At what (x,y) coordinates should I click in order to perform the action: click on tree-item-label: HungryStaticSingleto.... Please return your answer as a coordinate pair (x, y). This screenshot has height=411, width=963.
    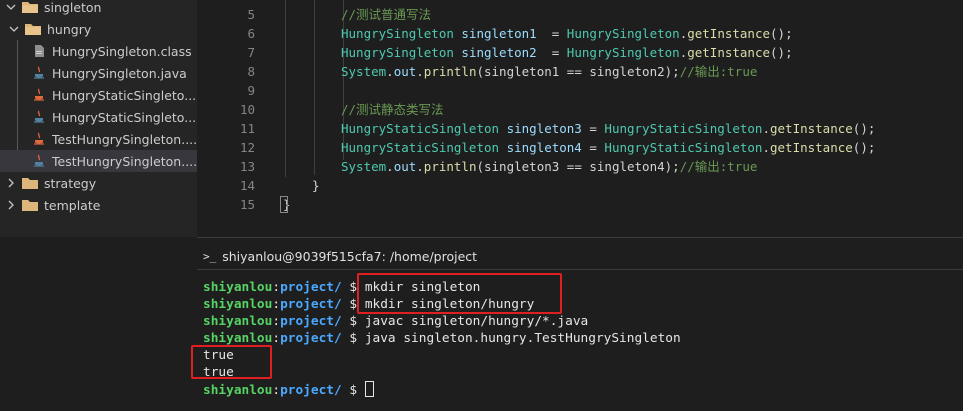
    Looking at the image, I should click on (124, 95).